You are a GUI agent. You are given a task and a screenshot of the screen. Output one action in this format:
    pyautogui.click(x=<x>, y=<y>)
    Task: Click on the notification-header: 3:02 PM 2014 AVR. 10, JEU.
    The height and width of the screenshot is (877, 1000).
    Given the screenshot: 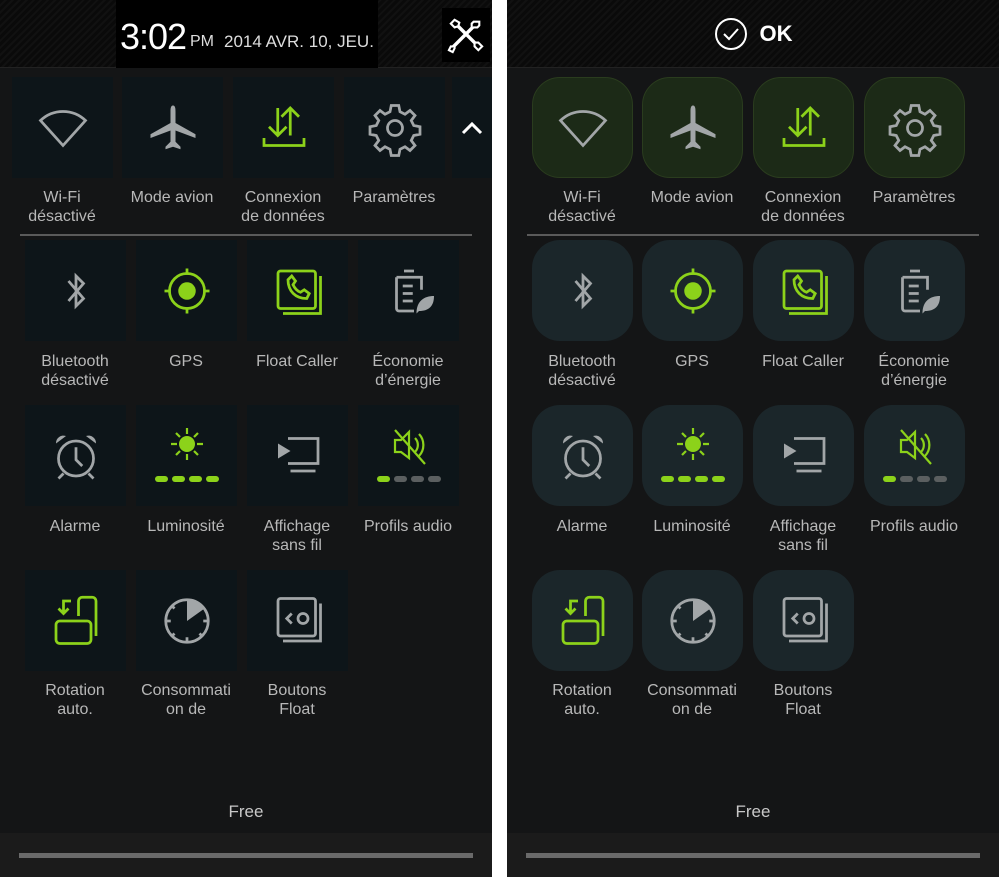 What is the action you would take?
    pyautogui.click(x=246, y=34)
    